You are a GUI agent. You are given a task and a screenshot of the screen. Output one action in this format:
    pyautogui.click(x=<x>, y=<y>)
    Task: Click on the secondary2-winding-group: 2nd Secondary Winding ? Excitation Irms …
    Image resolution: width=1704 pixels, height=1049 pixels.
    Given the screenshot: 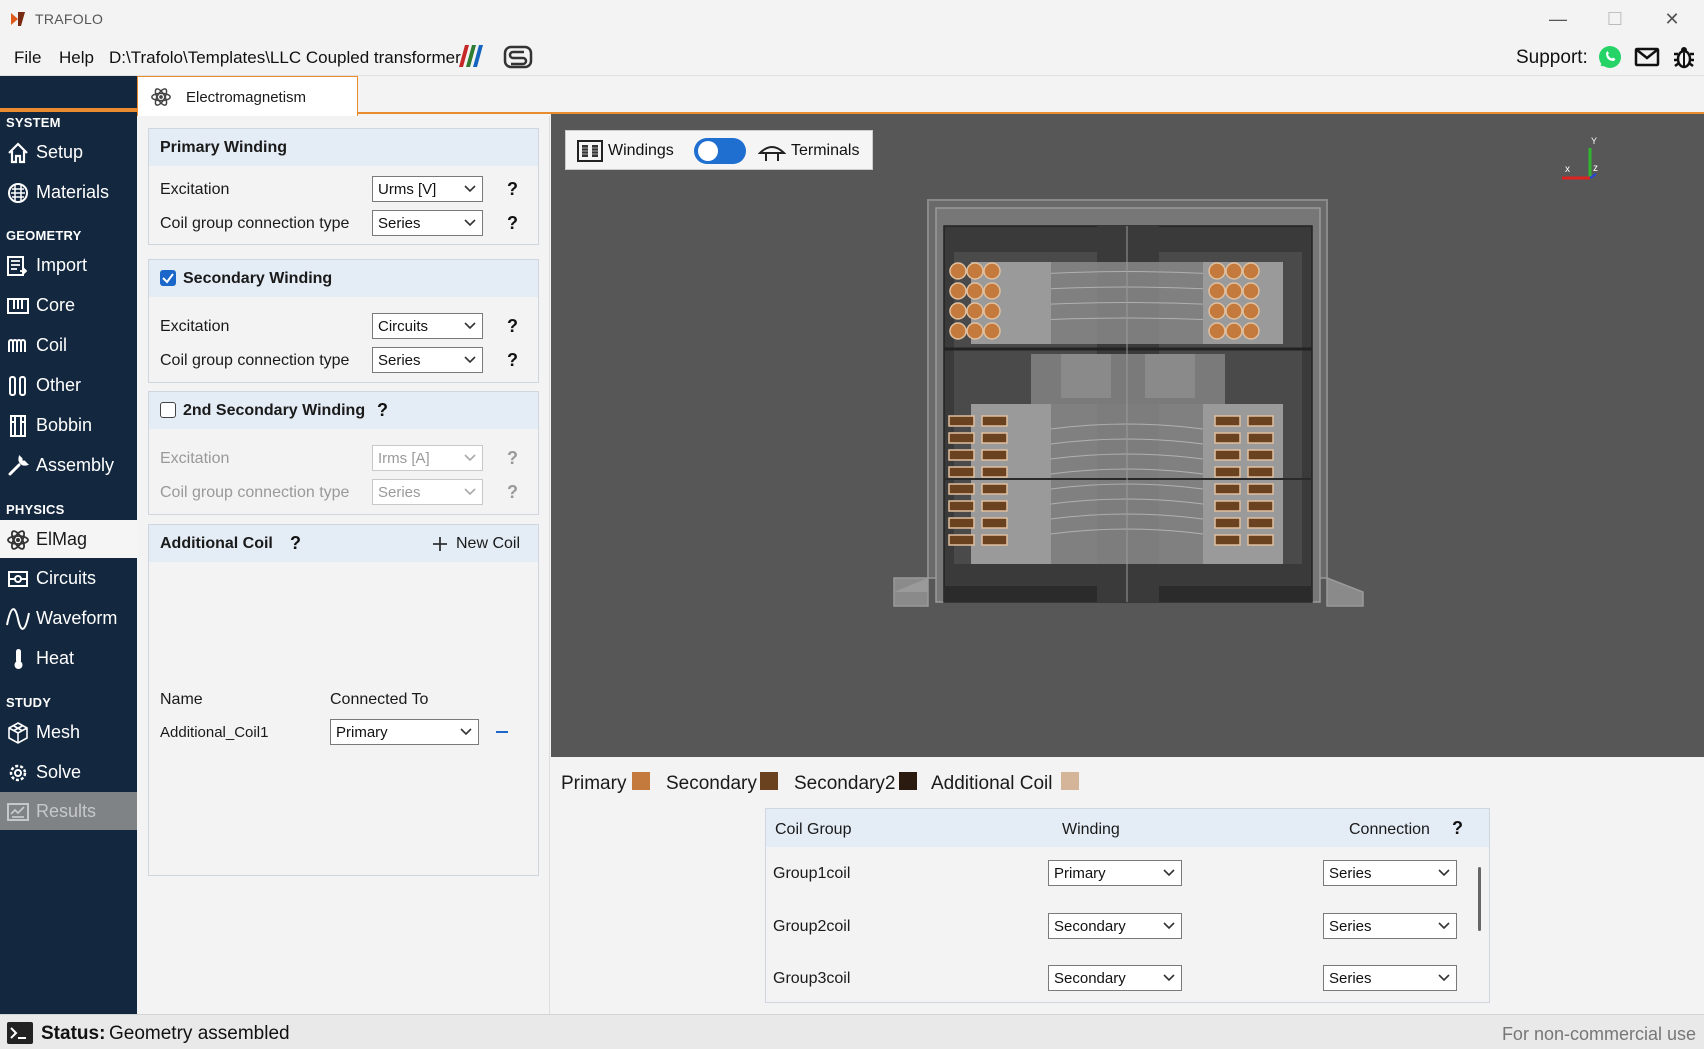 What is the action you would take?
    pyautogui.click(x=343, y=453)
    